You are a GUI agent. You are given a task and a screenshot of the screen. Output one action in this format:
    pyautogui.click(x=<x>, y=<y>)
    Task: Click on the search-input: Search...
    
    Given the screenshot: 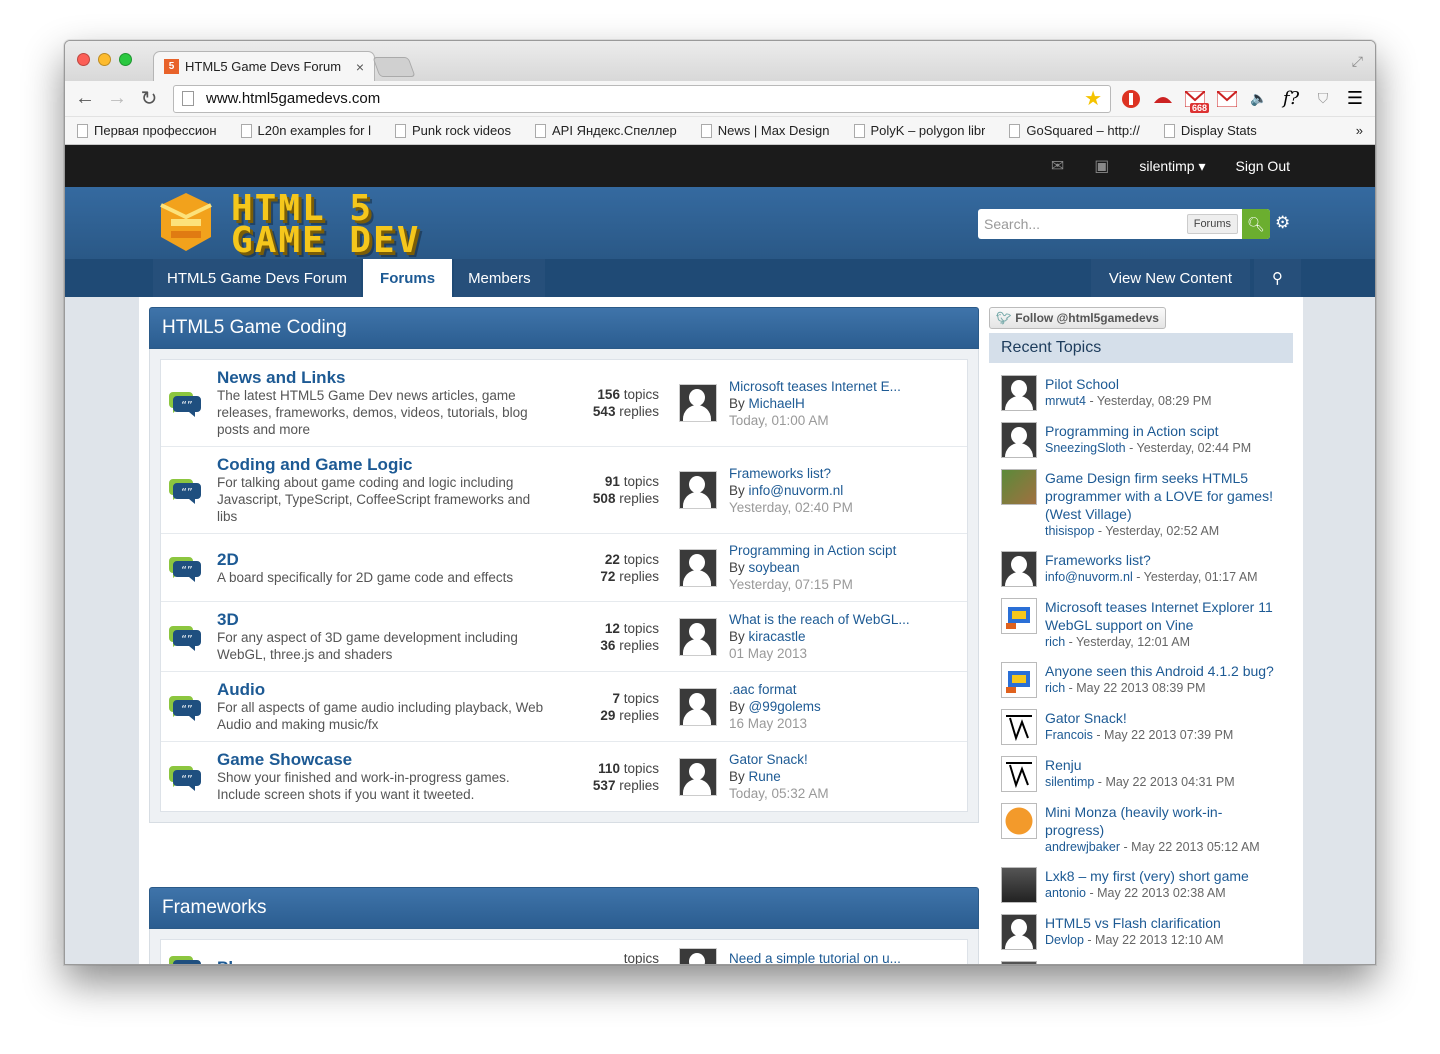 What is the action you would take?
    pyautogui.click(x=1085, y=224)
    